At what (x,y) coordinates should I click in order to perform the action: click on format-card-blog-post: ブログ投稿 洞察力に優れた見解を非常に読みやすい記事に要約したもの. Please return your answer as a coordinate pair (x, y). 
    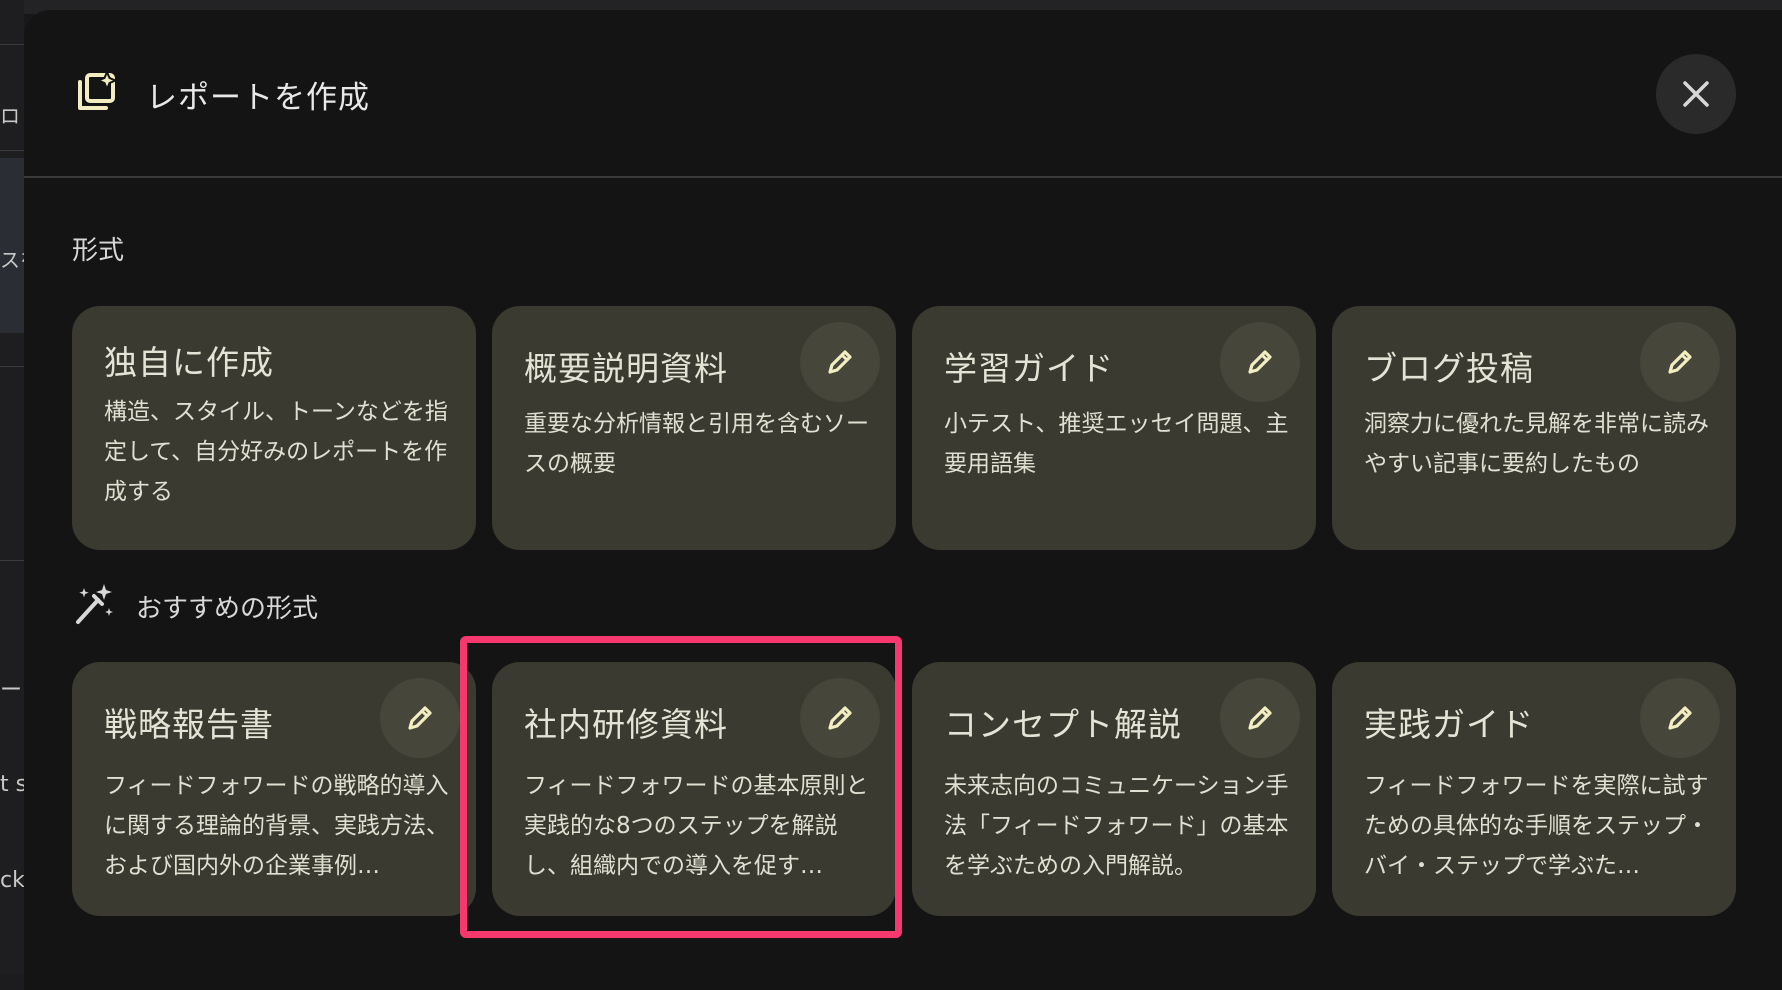
    Looking at the image, I should click on (1534, 428).